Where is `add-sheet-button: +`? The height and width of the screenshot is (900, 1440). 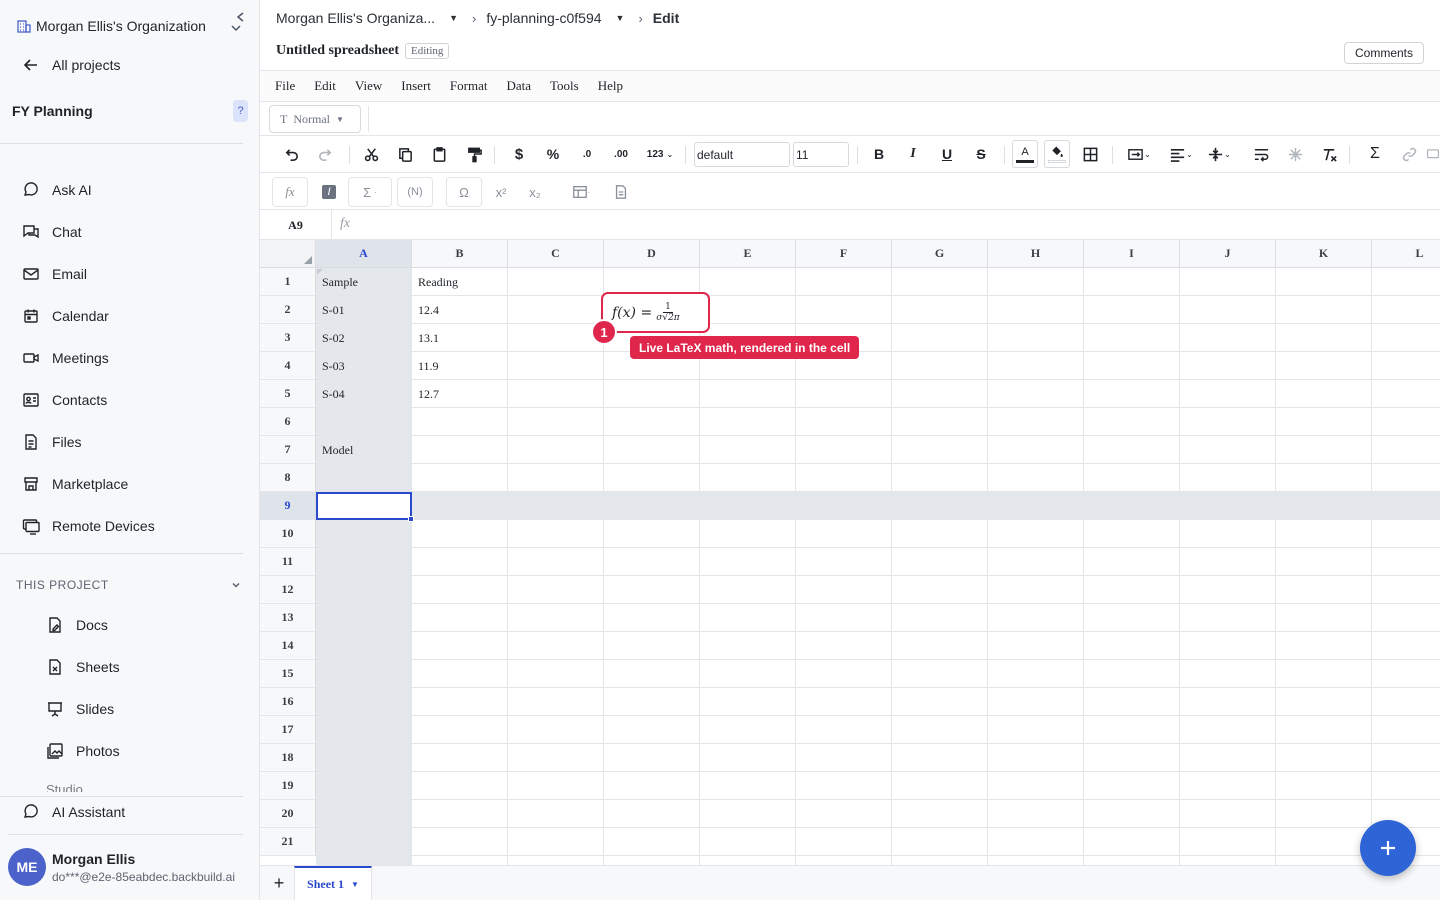
add-sheet-button: + is located at coordinates (279, 883).